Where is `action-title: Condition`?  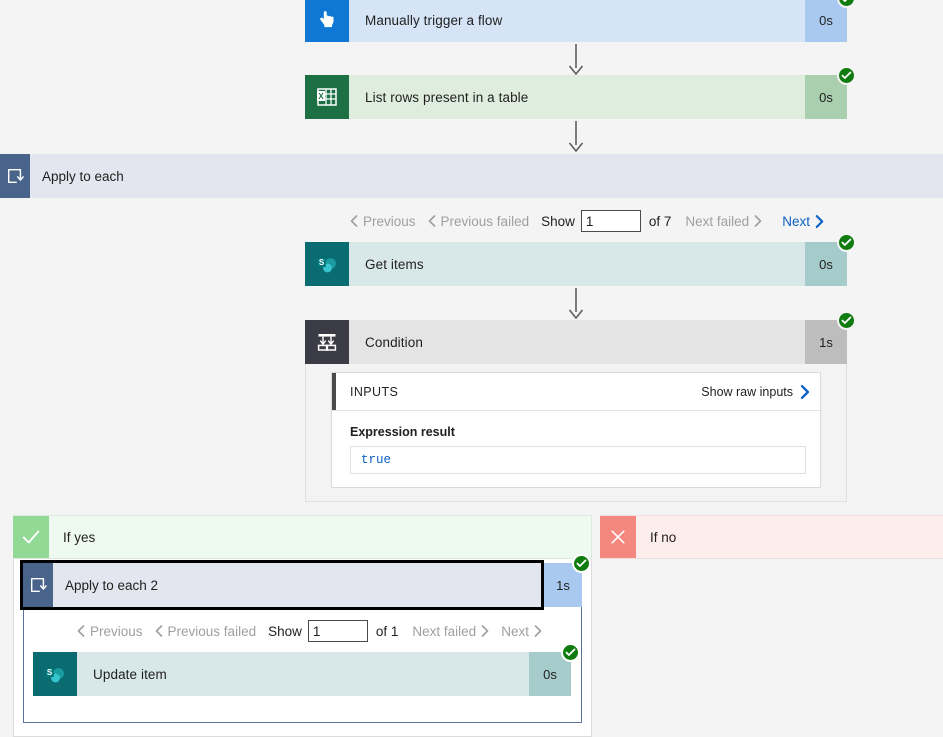
action-title: Condition is located at coordinates (577, 342).